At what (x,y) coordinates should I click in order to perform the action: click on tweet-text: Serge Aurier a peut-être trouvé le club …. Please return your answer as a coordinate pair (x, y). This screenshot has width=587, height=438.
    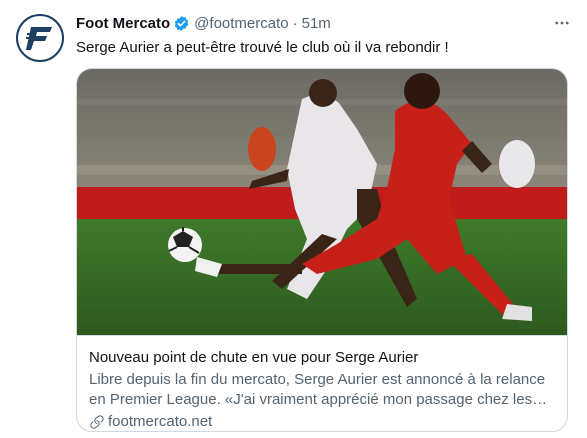
    Looking at the image, I should click on (262, 47).